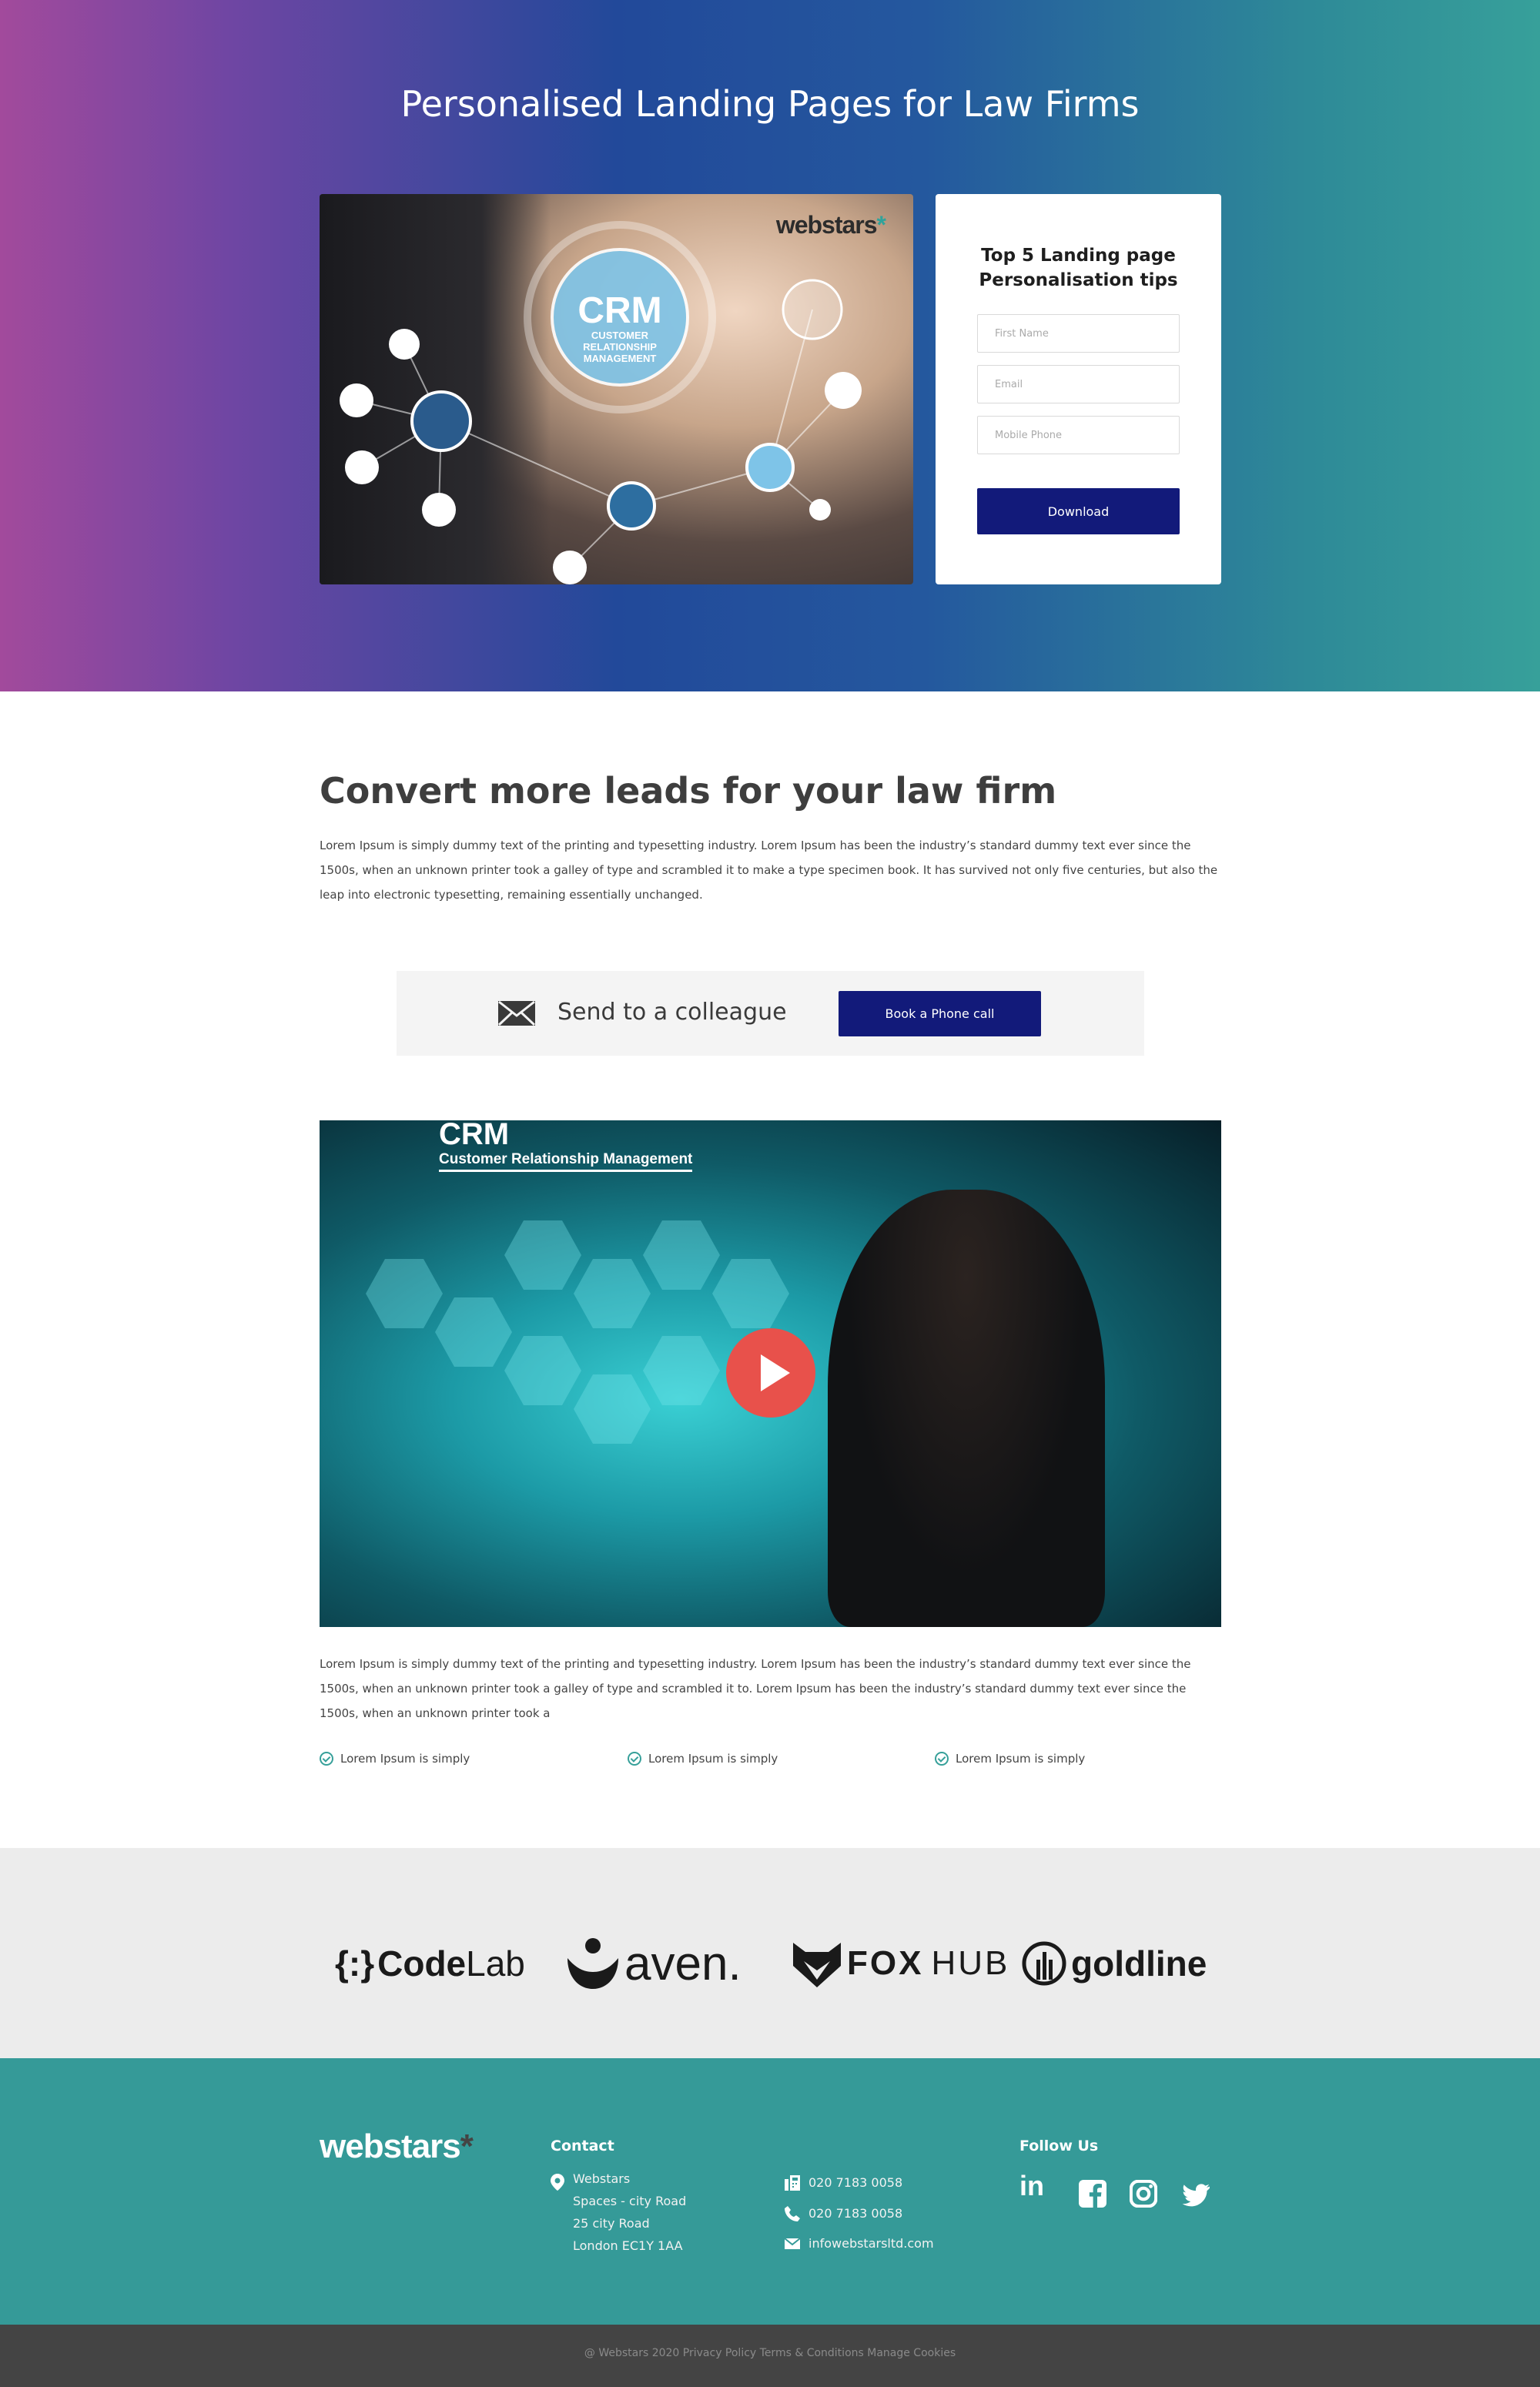  I want to click on follow-us-heading: Follow Us, so click(1059, 2146).